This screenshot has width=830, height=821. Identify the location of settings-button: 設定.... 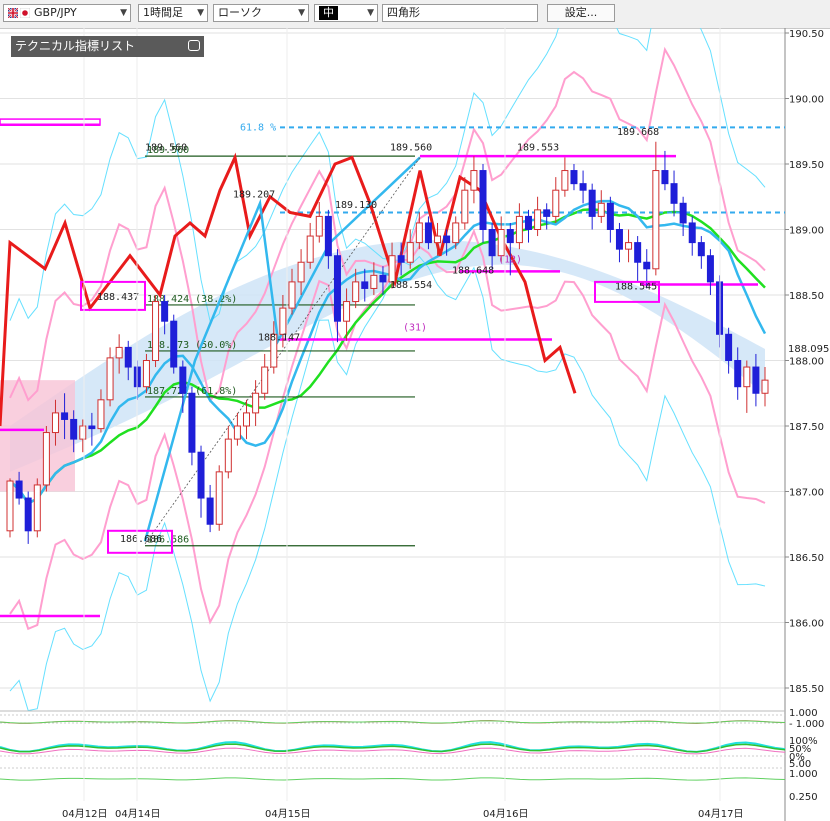
(581, 13).